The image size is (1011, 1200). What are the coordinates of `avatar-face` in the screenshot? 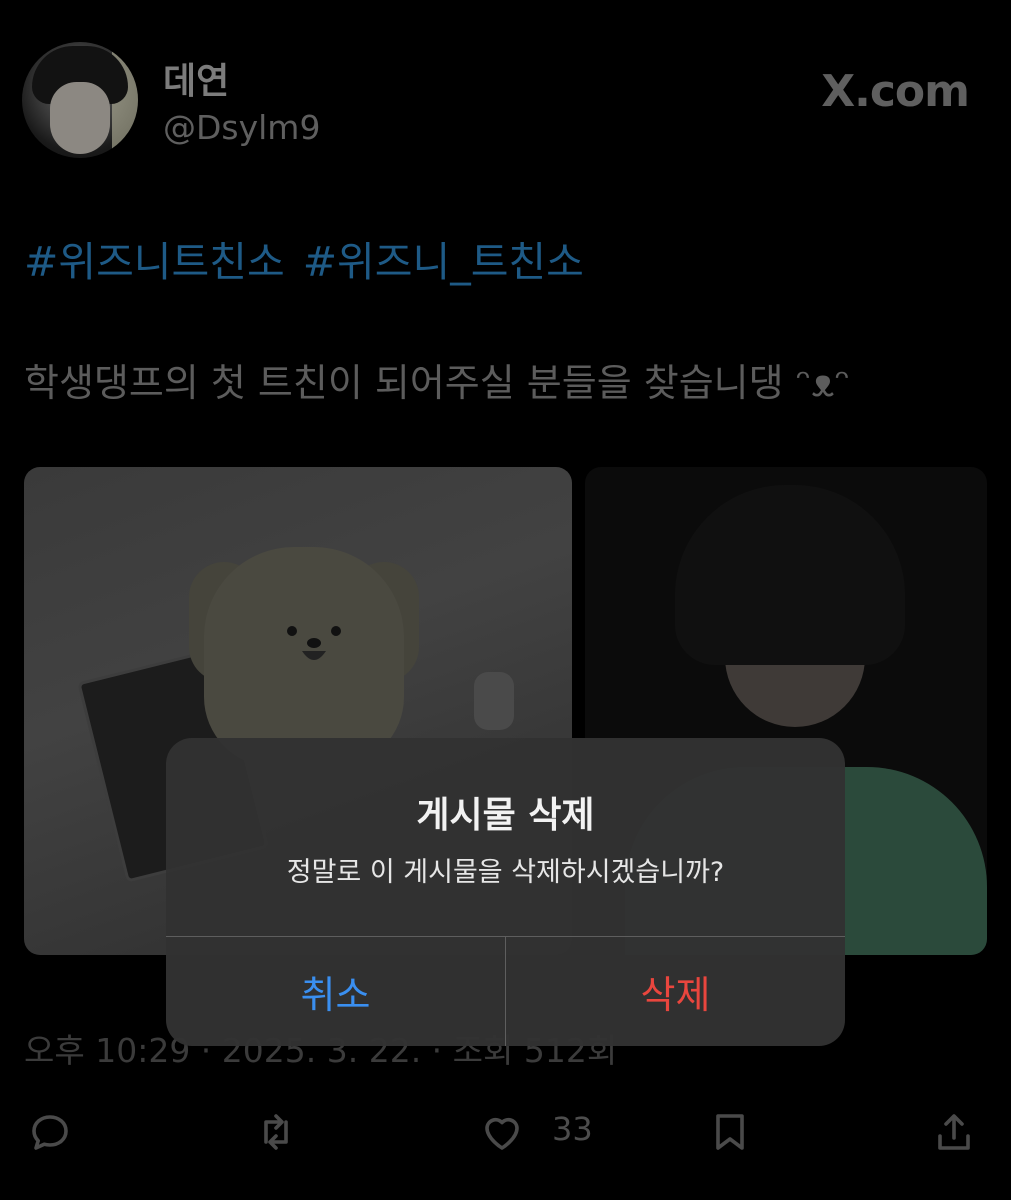 It's located at (80, 118).